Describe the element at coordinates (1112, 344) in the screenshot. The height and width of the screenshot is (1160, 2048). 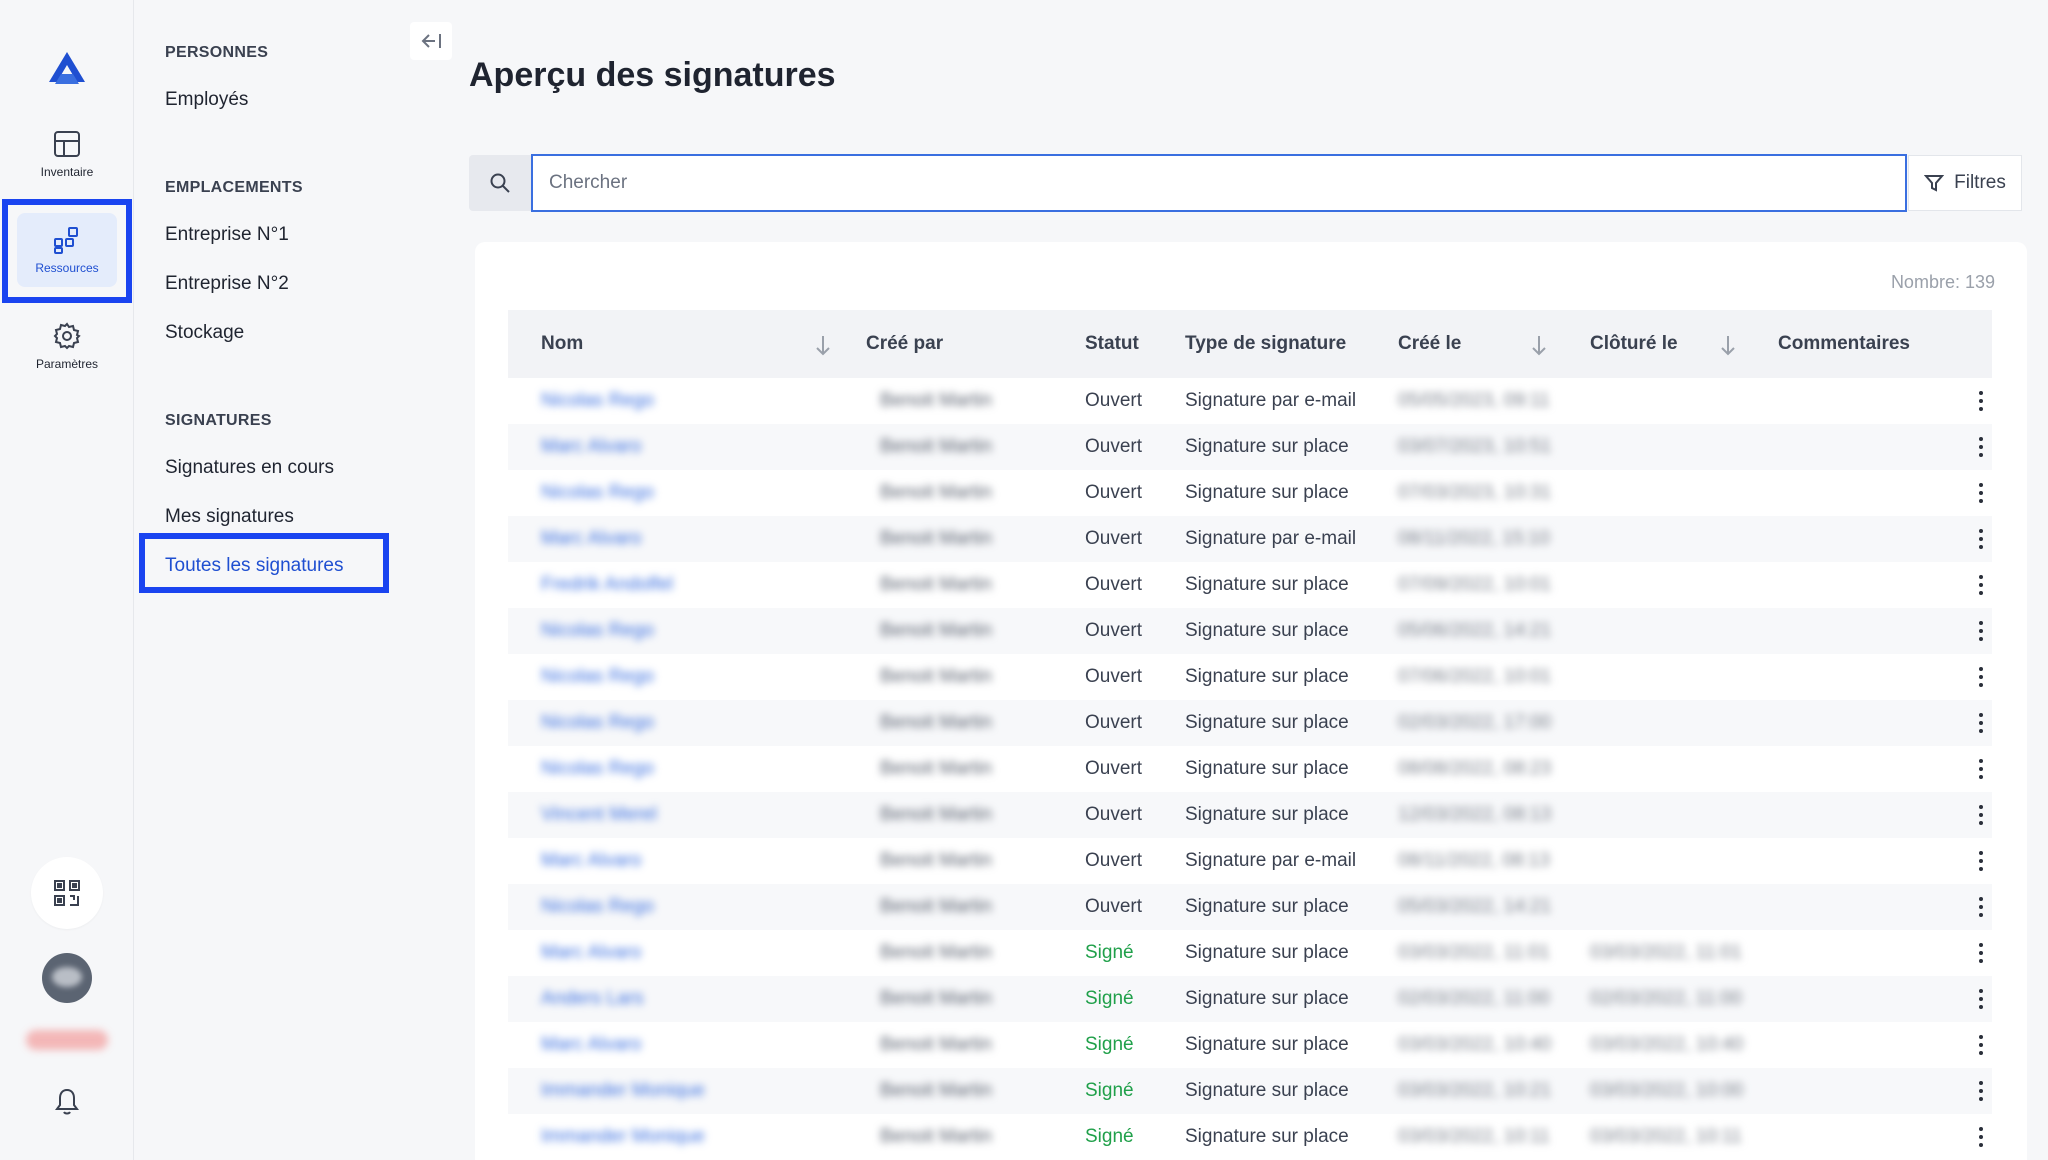
I see `column-header-statut: Statut` at that location.